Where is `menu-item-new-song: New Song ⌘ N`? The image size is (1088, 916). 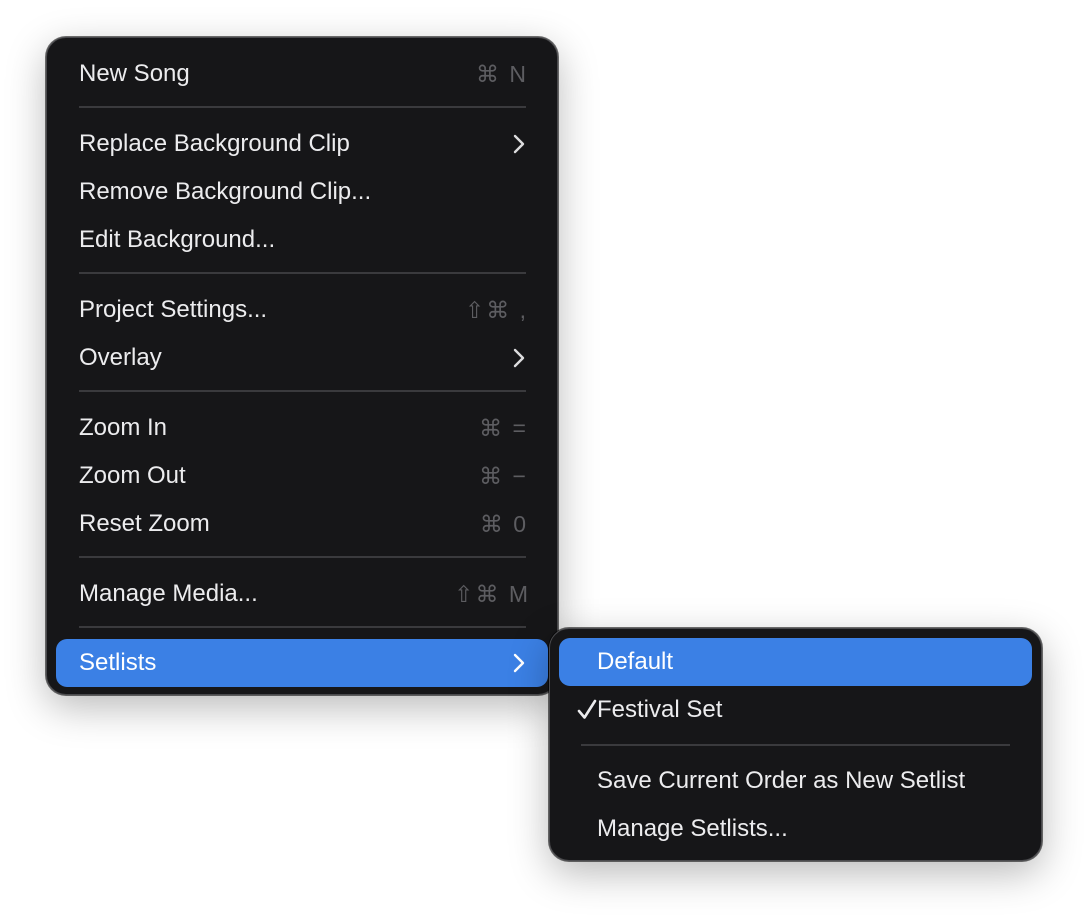
menu-item-new-song: New Song ⌘ N is located at coordinates (302, 74).